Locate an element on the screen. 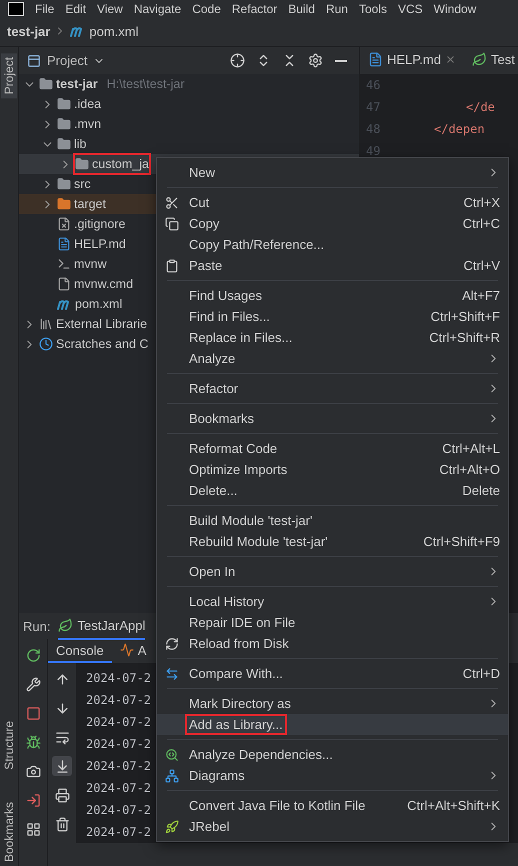 The width and height of the screenshot is (518, 866). menu-item-label: New is located at coordinates (202, 173).